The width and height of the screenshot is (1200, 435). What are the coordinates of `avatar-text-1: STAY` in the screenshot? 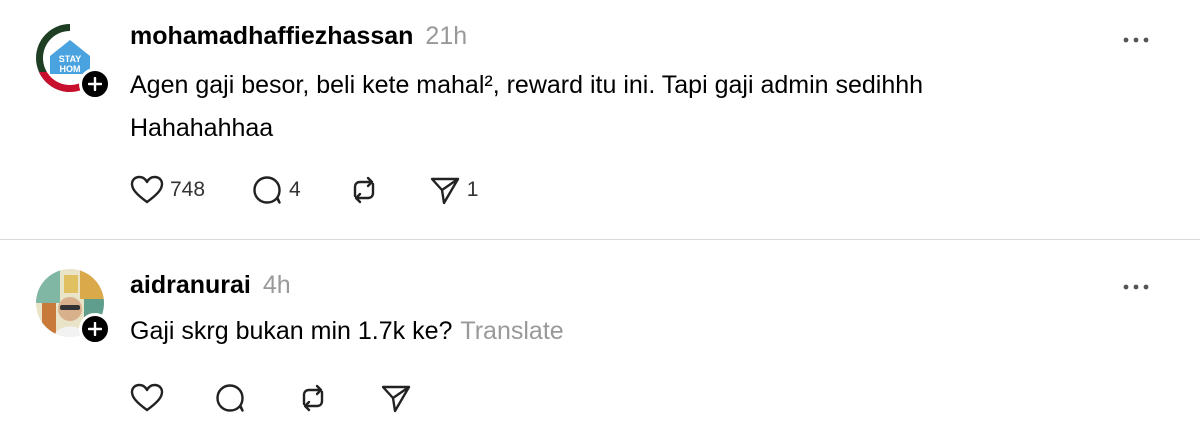 It's located at (70, 59).